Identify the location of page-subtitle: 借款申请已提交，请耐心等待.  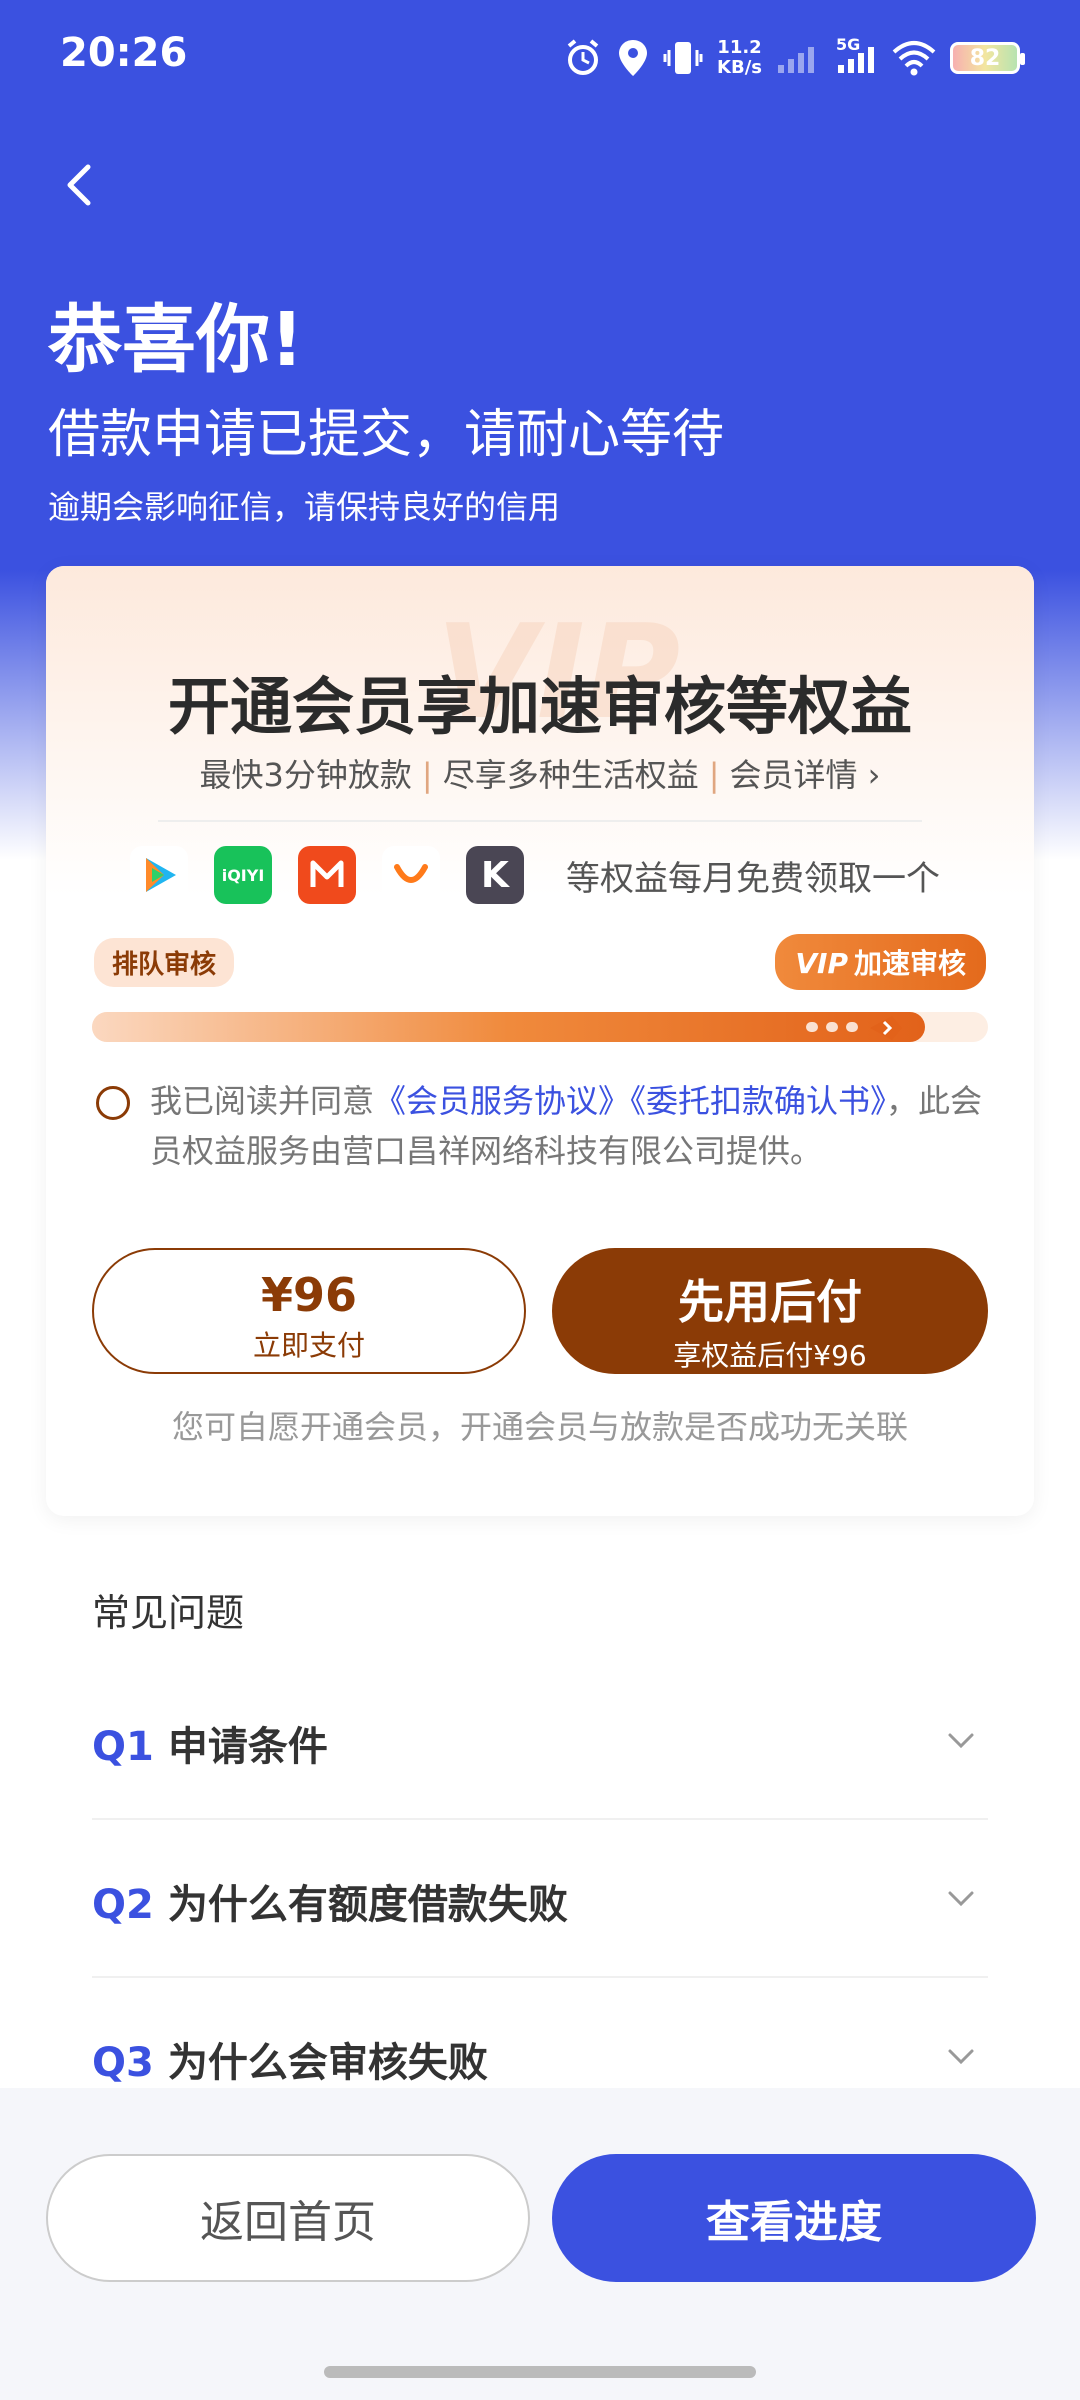
(386, 435).